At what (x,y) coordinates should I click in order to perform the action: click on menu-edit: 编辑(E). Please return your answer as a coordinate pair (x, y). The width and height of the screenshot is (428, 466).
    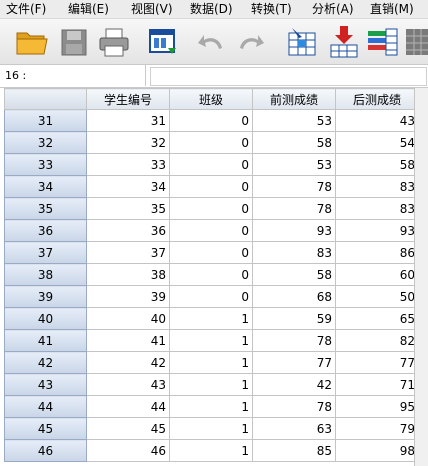
    Looking at the image, I should click on (88, 9).